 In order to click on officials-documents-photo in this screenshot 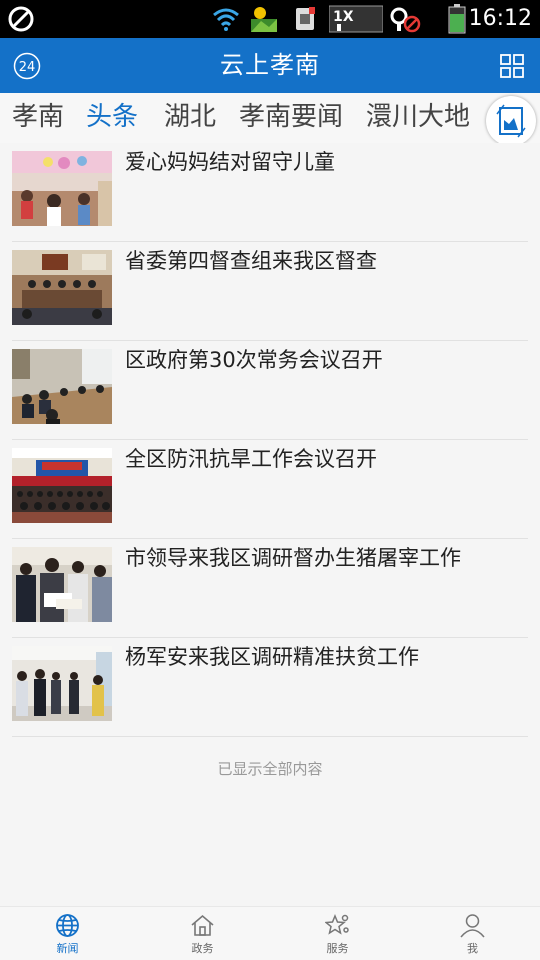, I will do `click(62, 584)`.